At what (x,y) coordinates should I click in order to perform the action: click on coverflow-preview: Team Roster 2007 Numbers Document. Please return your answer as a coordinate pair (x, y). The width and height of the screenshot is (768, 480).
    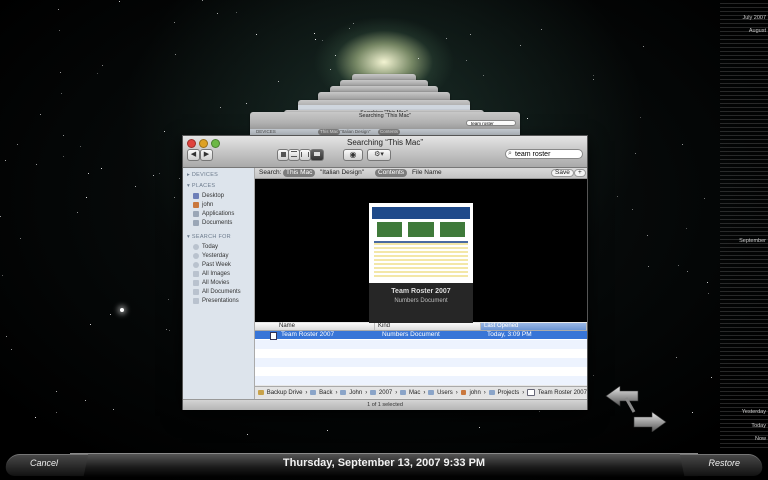
    Looking at the image, I should click on (421, 251).